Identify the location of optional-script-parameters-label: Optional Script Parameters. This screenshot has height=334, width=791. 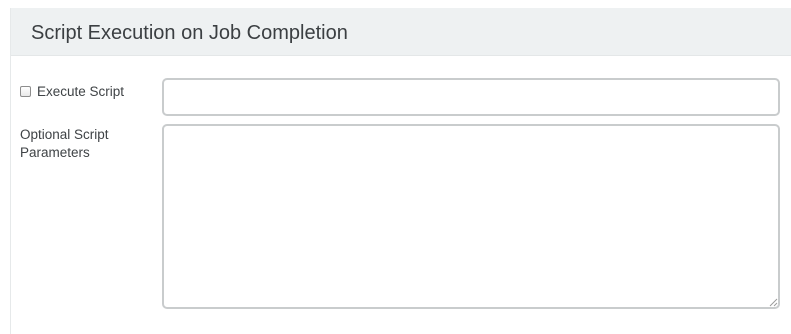
(64, 143).